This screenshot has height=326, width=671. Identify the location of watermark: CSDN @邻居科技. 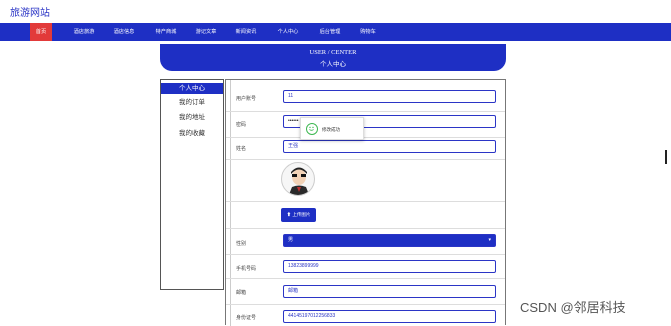
(573, 307).